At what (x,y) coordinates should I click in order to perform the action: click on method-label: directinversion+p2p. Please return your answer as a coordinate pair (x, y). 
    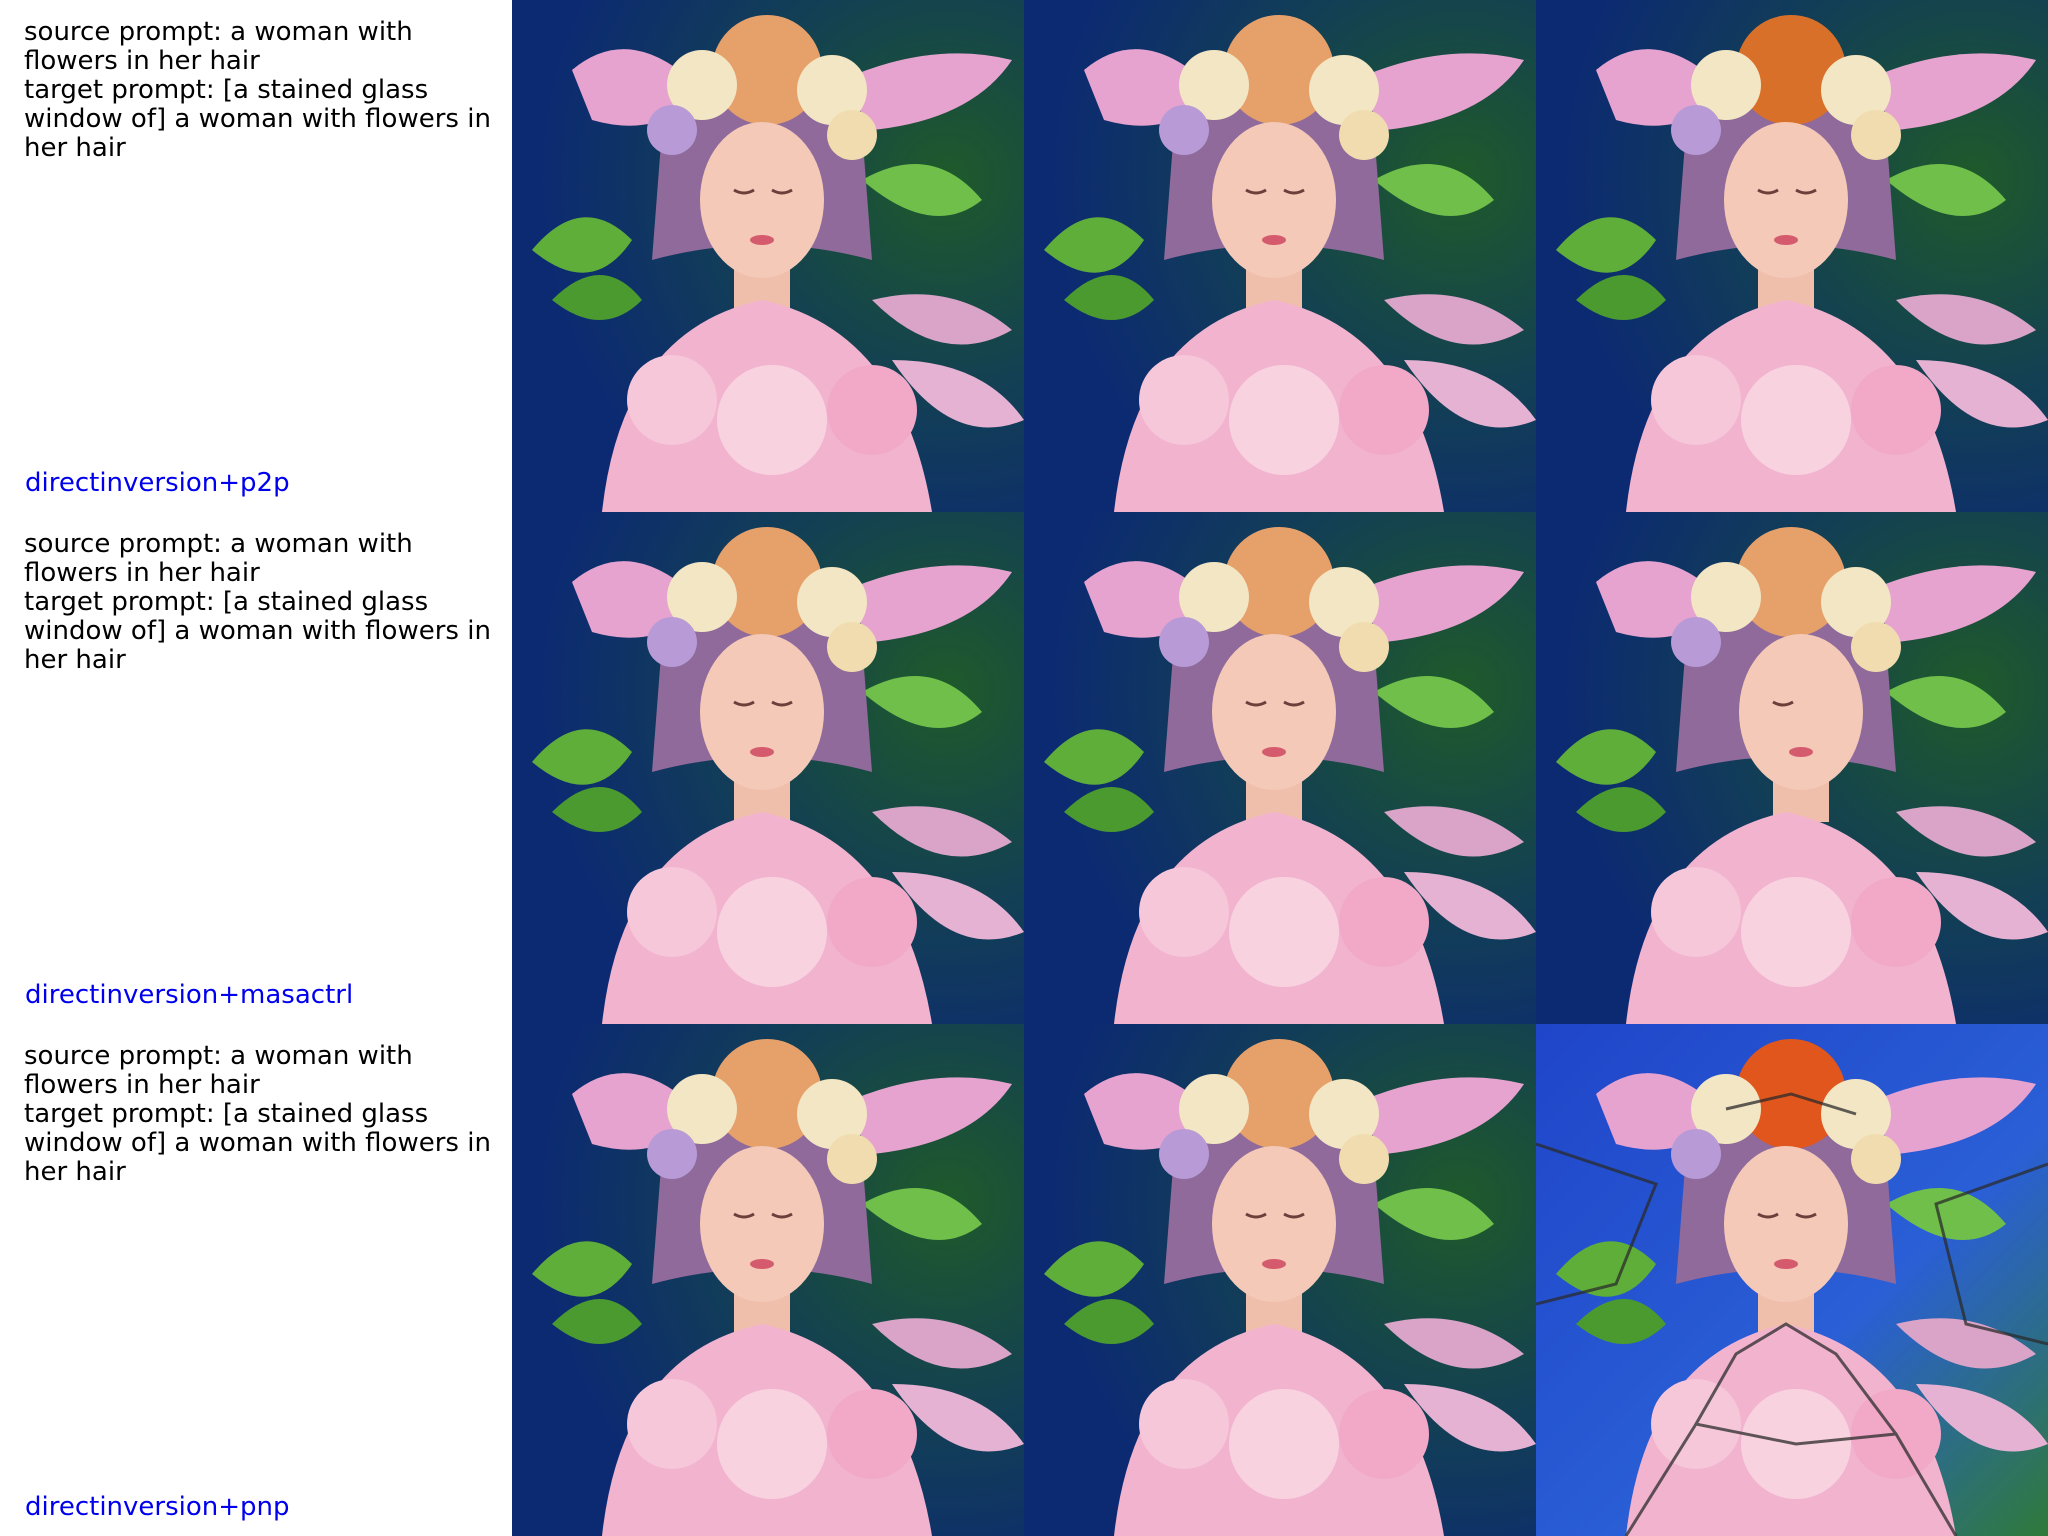
    Looking at the image, I should click on (157, 483).